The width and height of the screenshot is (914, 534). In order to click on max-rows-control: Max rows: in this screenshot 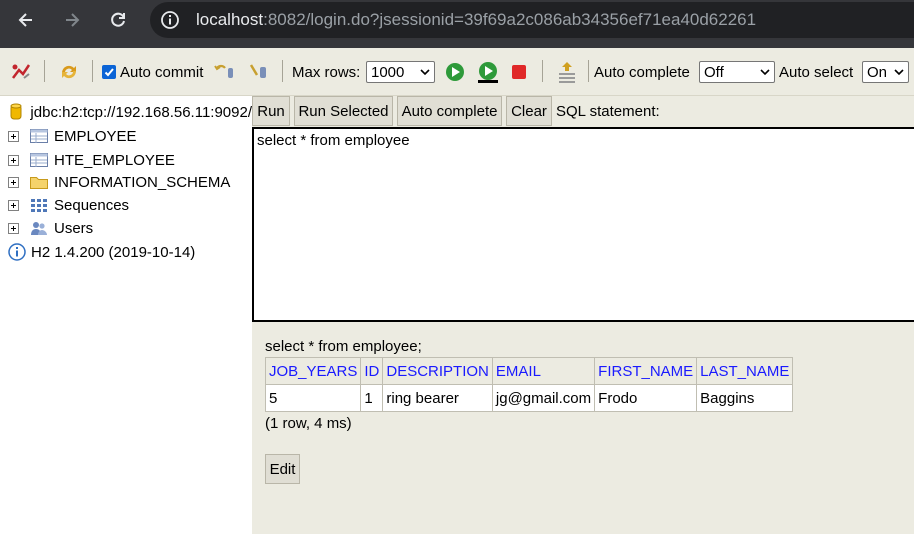, I will do `click(326, 72)`.